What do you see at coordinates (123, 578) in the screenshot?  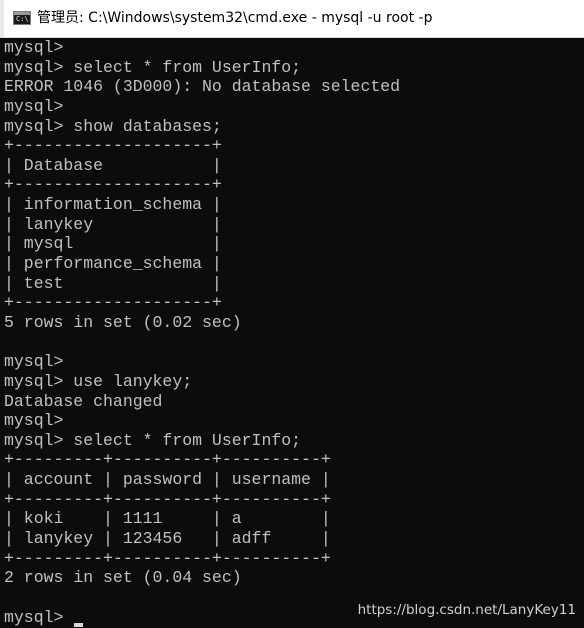 I see `console-line: 2 rows in set (0.04 sec)` at bounding box center [123, 578].